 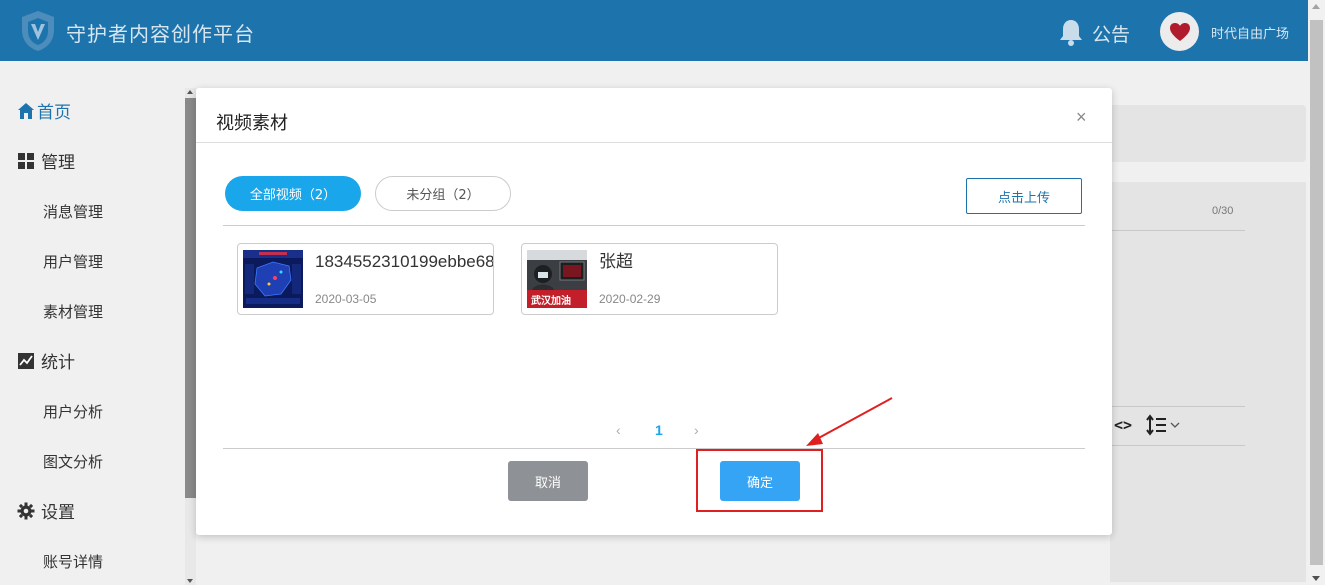 I want to click on confirm-button: 确定, so click(x=760, y=481).